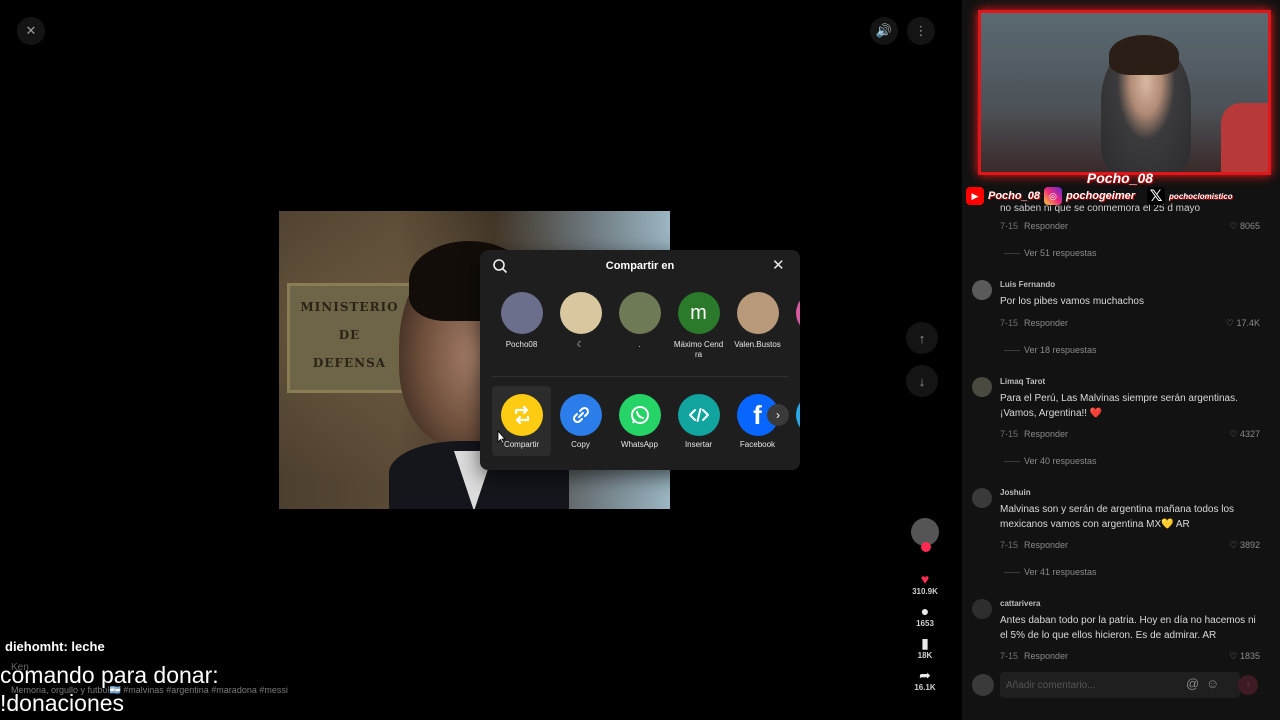 The height and width of the screenshot is (720, 1280). I want to click on contact-name: ☾, so click(580, 344).